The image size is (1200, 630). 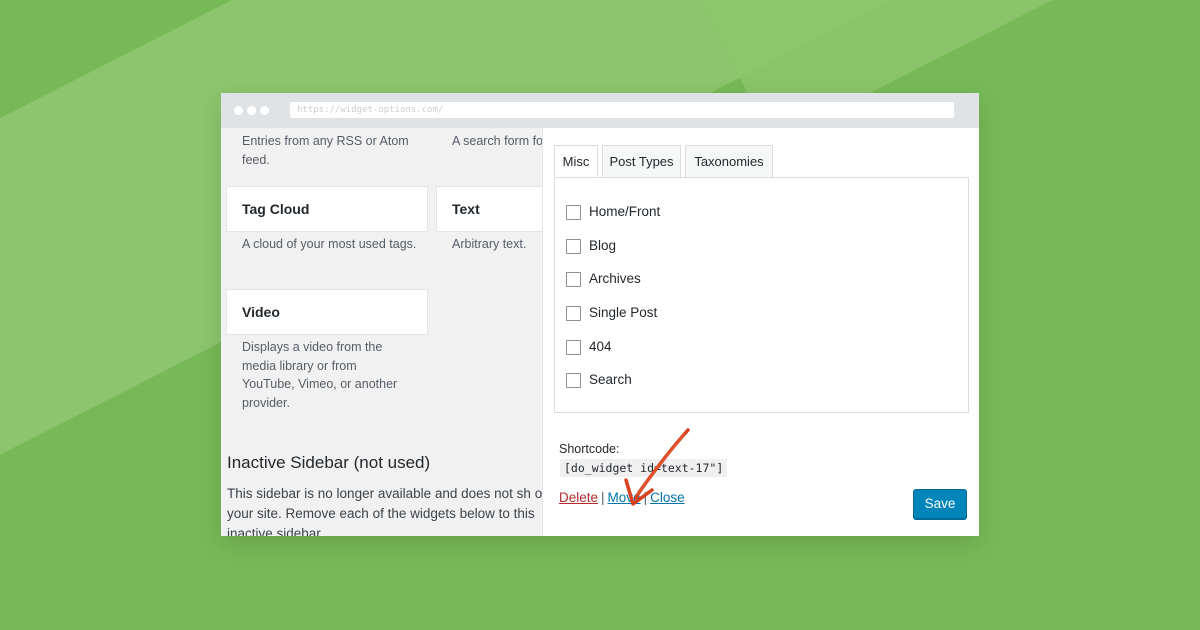 What do you see at coordinates (641, 161) in the screenshot?
I see `tab-post-types: Post Types` at bounding box center [641, 161].